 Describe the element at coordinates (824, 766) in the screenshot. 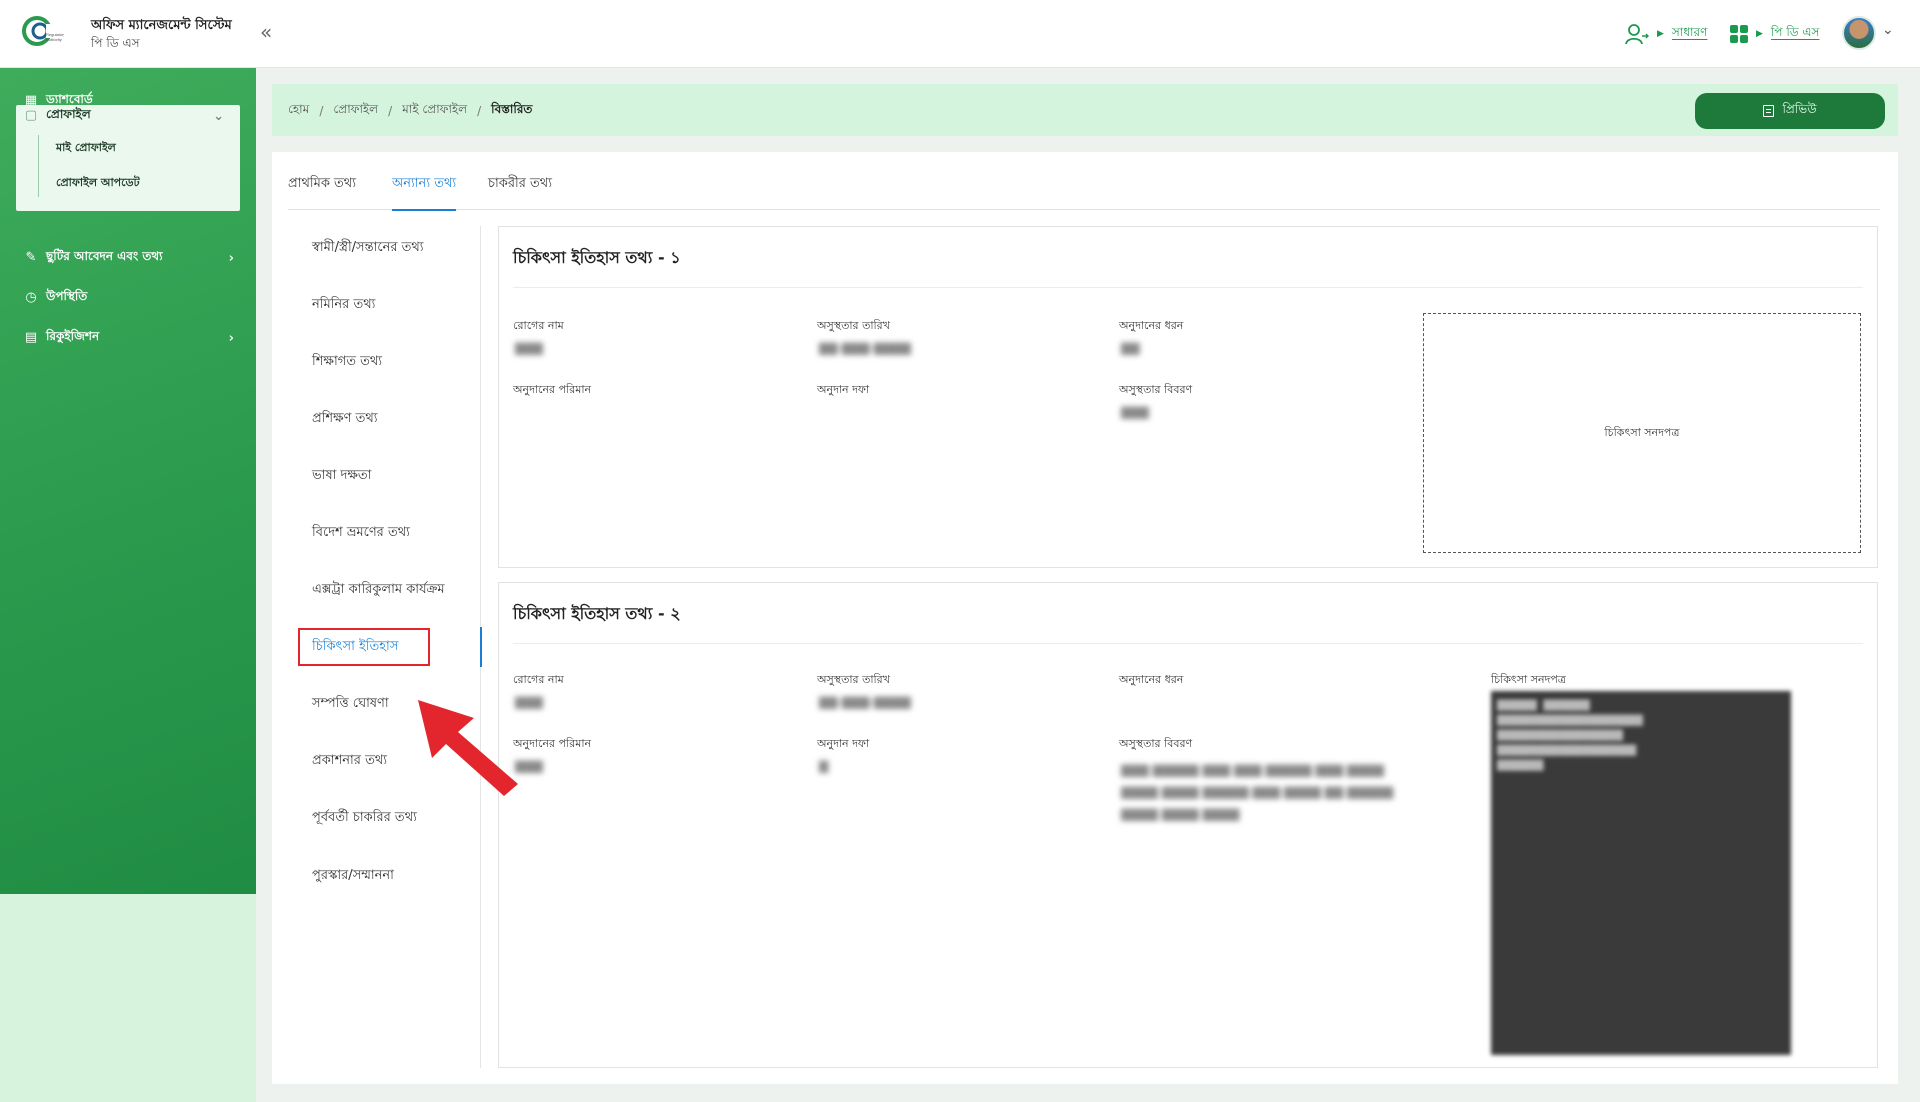

I see `grant-section-value: ▇` at that location.